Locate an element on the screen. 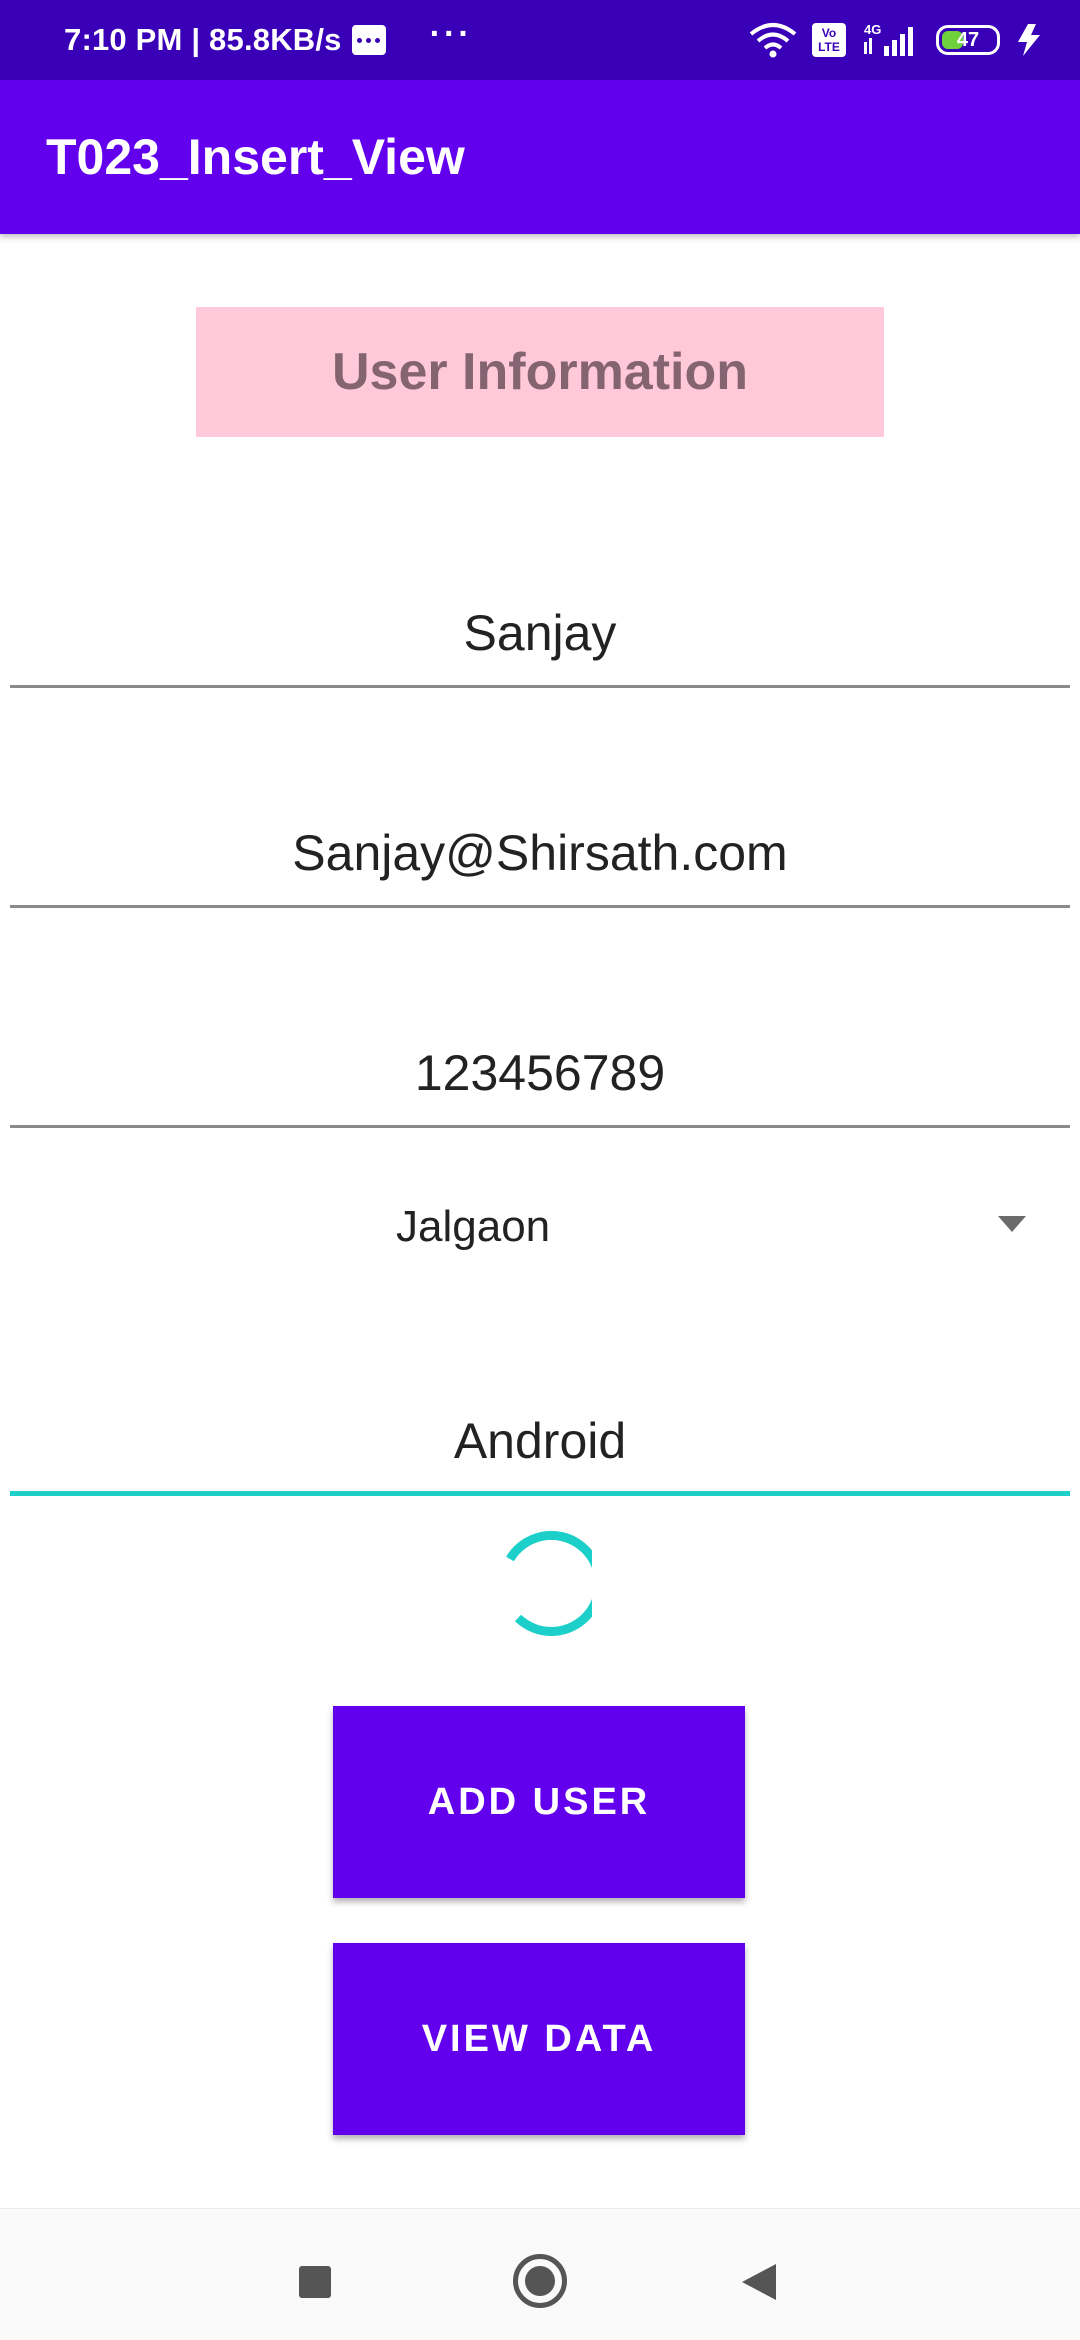  network-type-label: 4G is located at coordinates (872, 29).